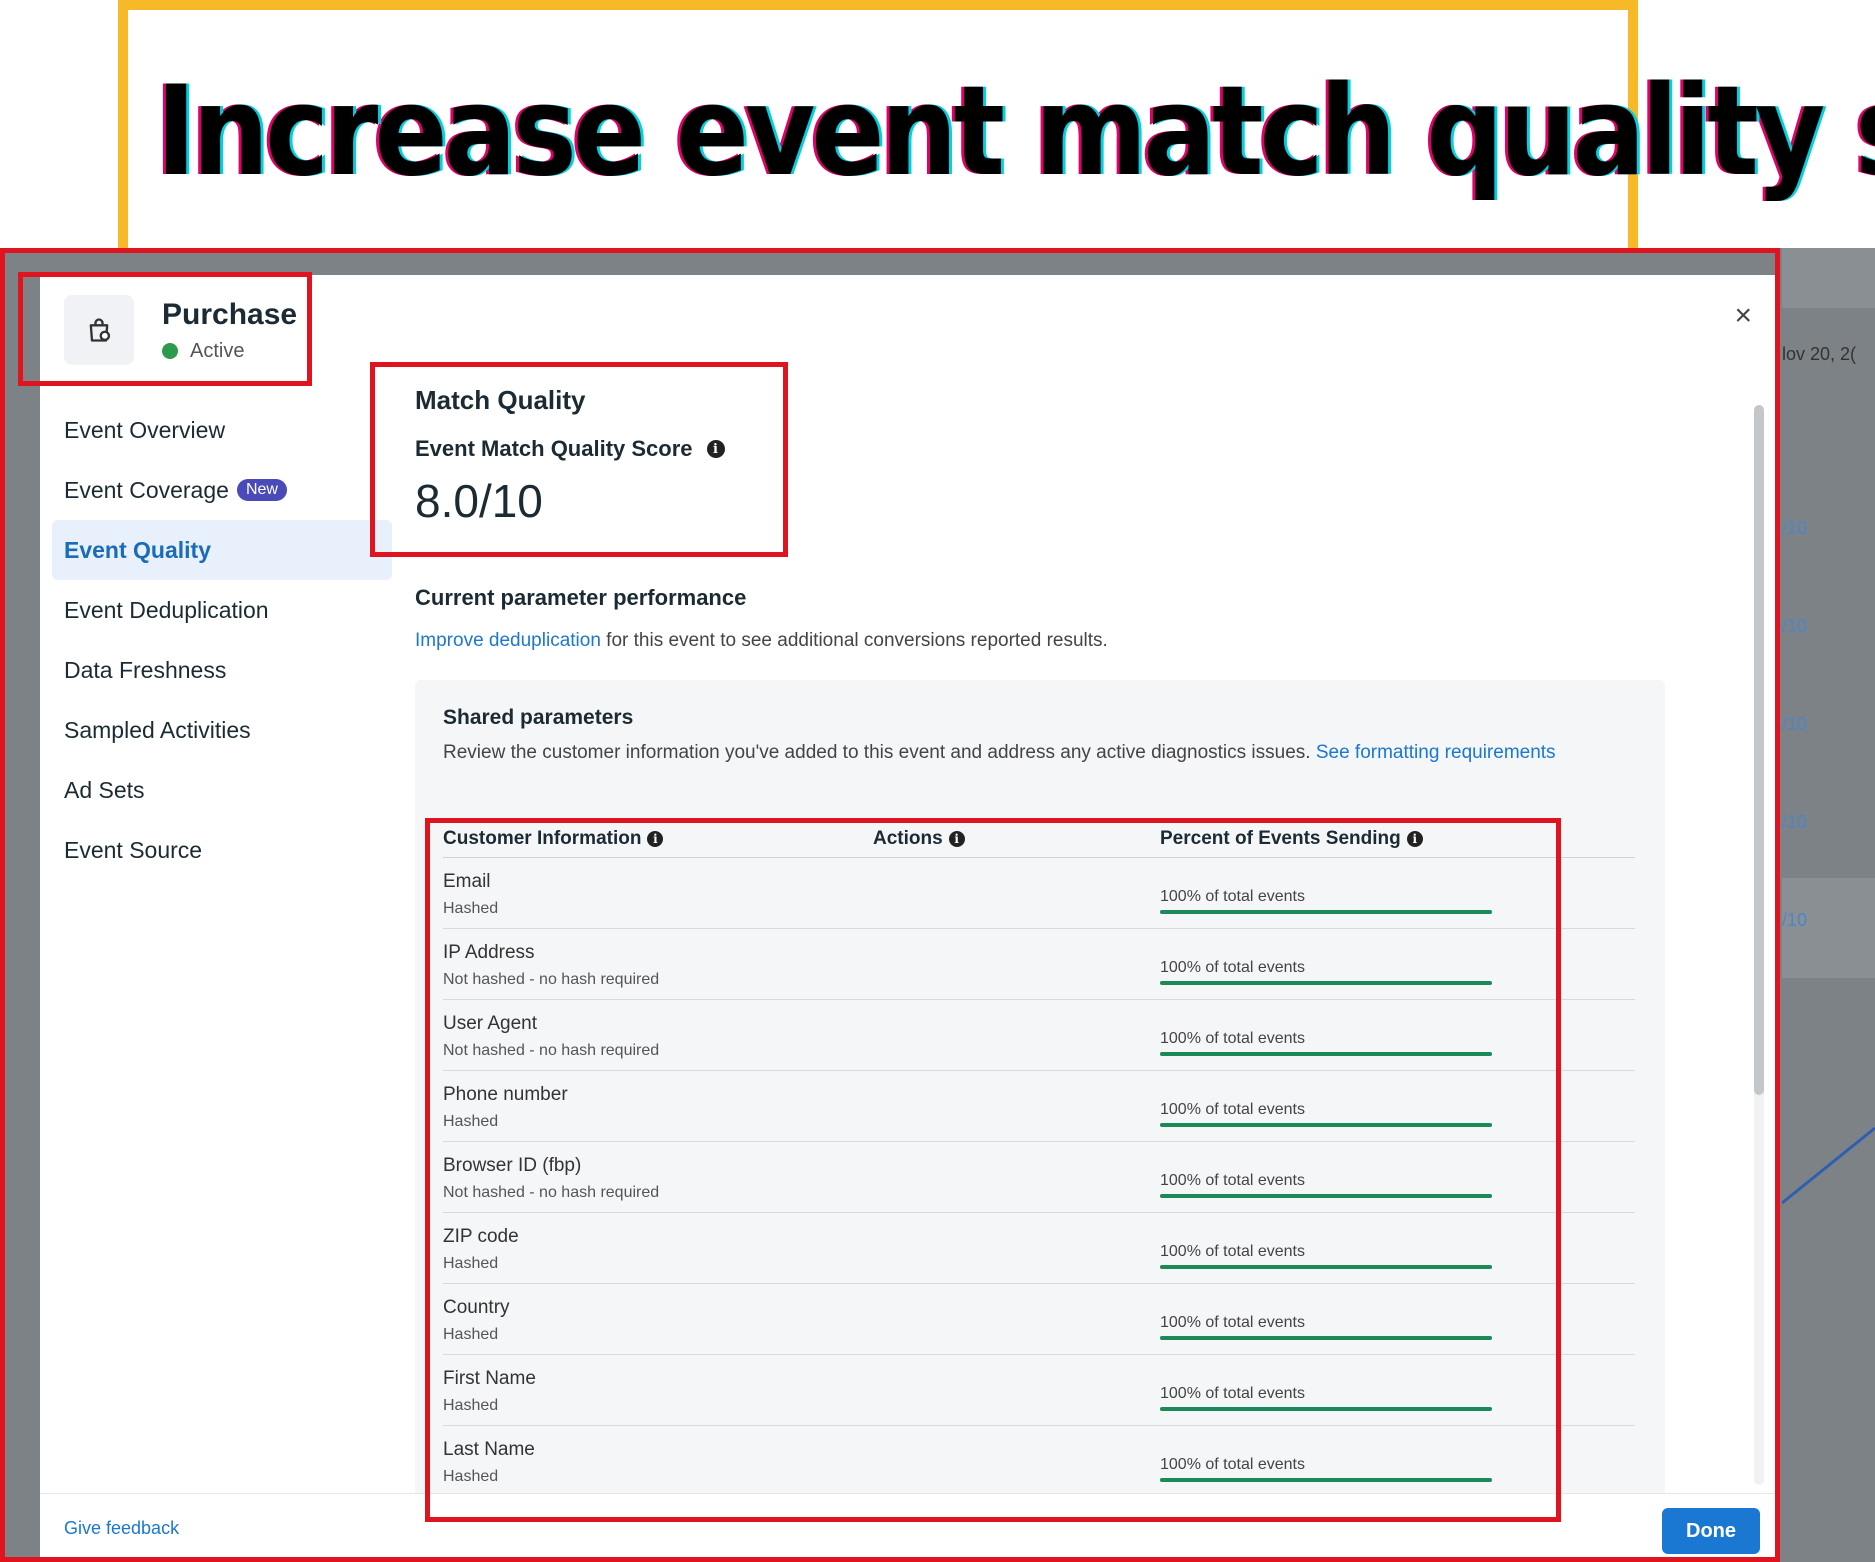 The image size is (1875, 1562). What do you see at coordinates (145, 669) in the screenshot?
I see `nav-label: Data Freshness` at bounding box center [145, 669].